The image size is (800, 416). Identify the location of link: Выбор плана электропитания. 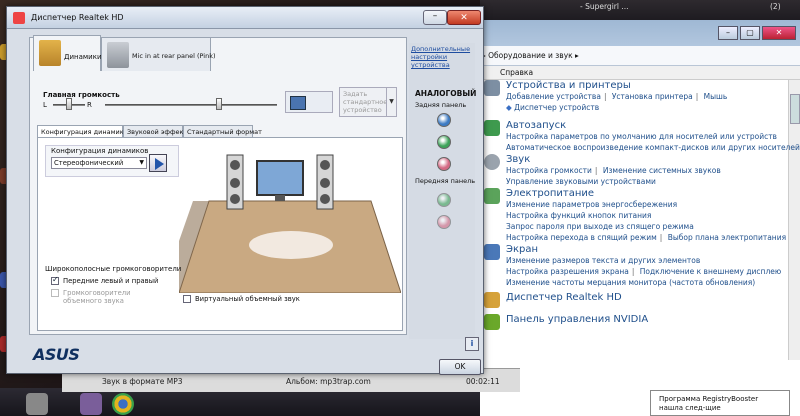
(727, 237).